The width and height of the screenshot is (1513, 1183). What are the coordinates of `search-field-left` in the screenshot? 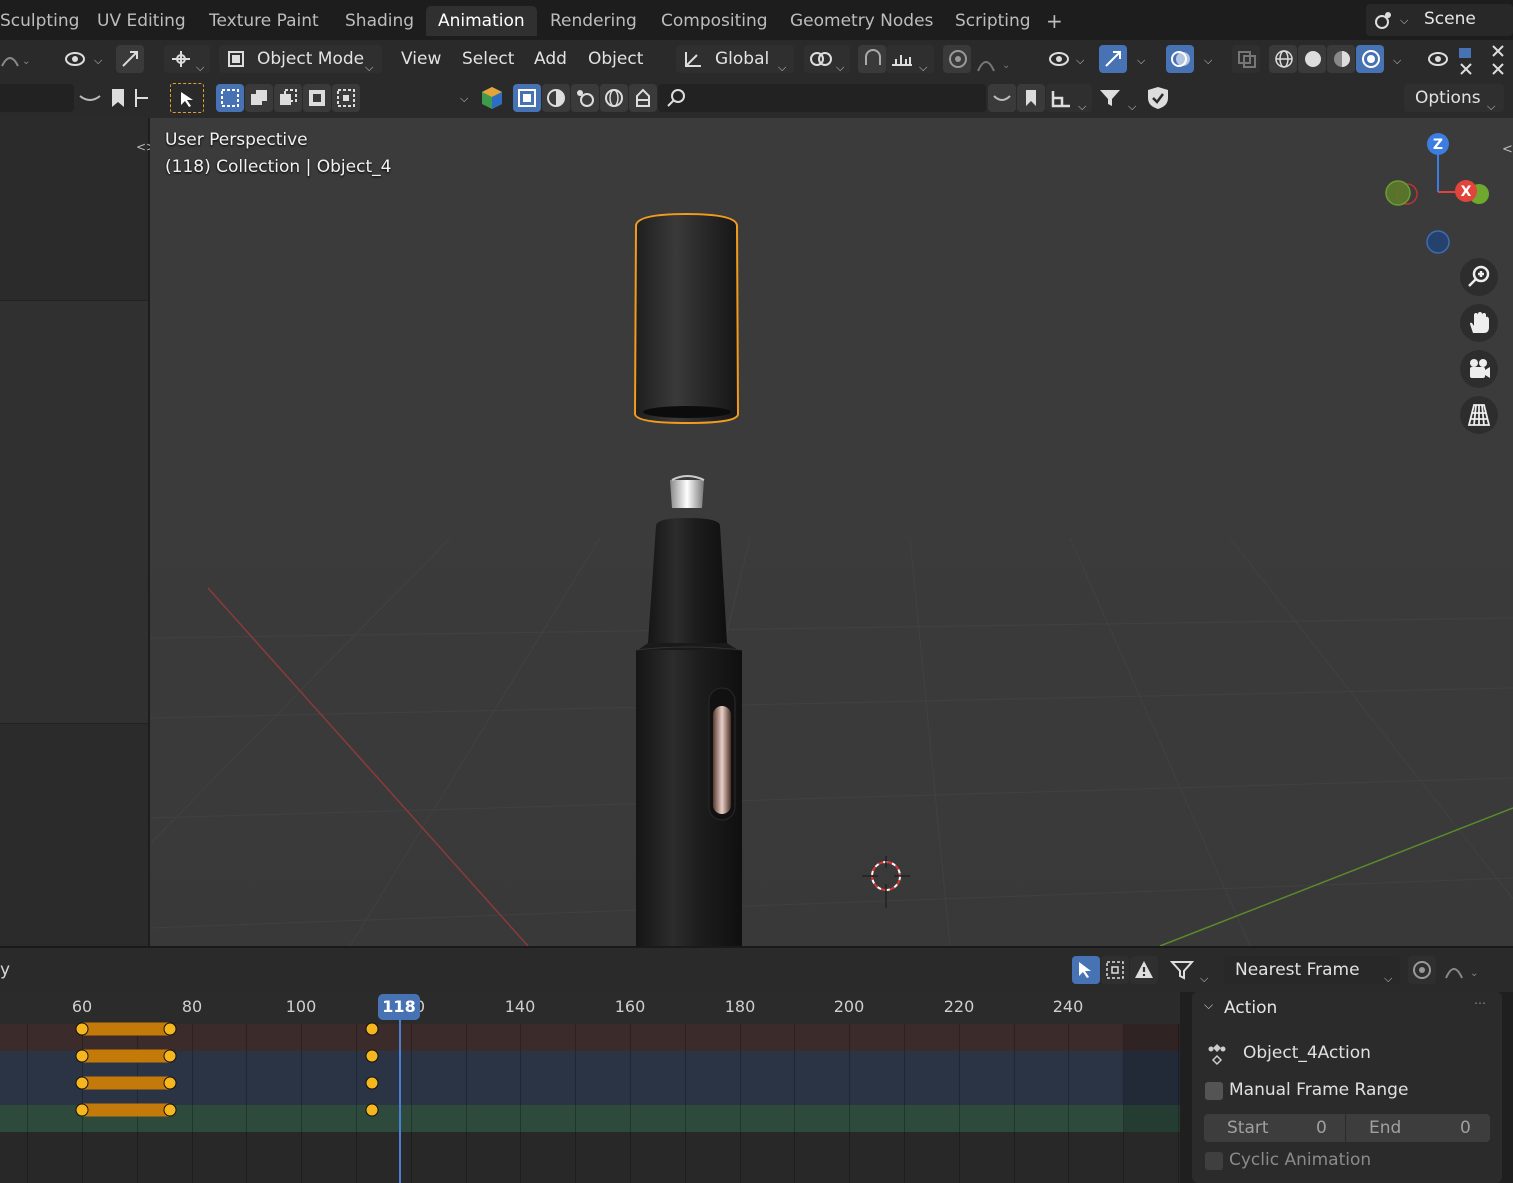 It's located at (37, 98).